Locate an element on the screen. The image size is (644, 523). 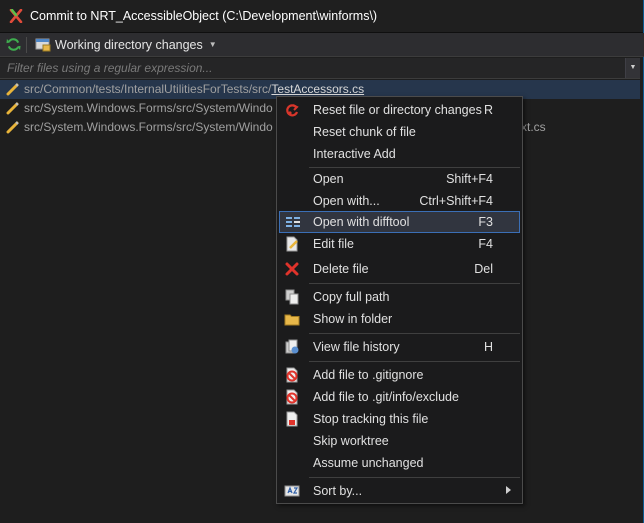
menu-item-skip-worktree: Skip worktree is located at coordinates (399, 441).